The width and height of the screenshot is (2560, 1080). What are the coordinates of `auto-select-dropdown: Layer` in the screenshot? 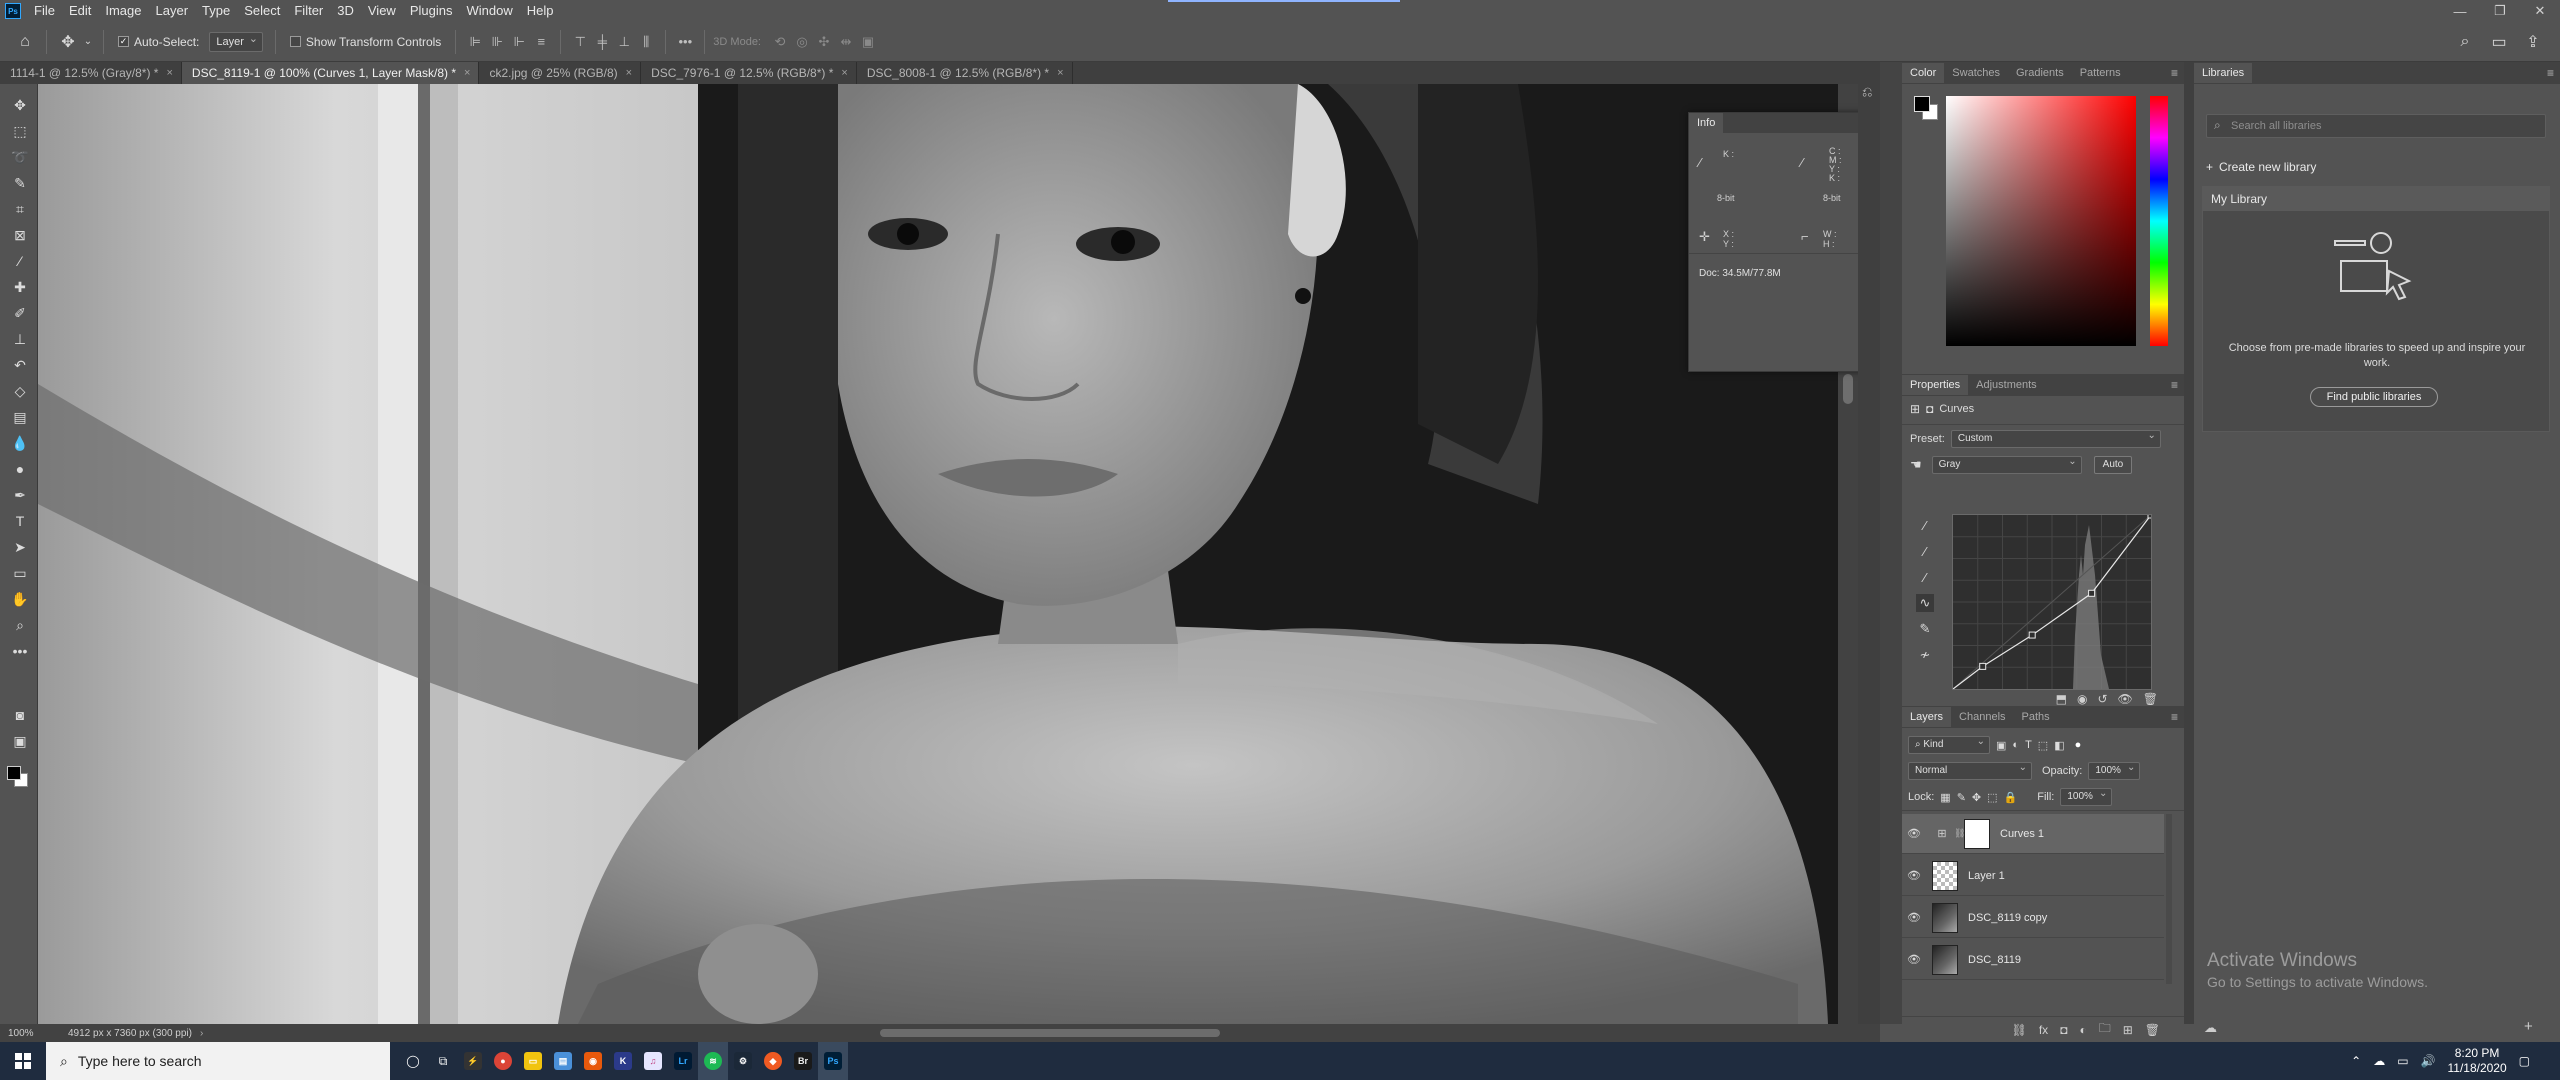 It's located at (236, 41).